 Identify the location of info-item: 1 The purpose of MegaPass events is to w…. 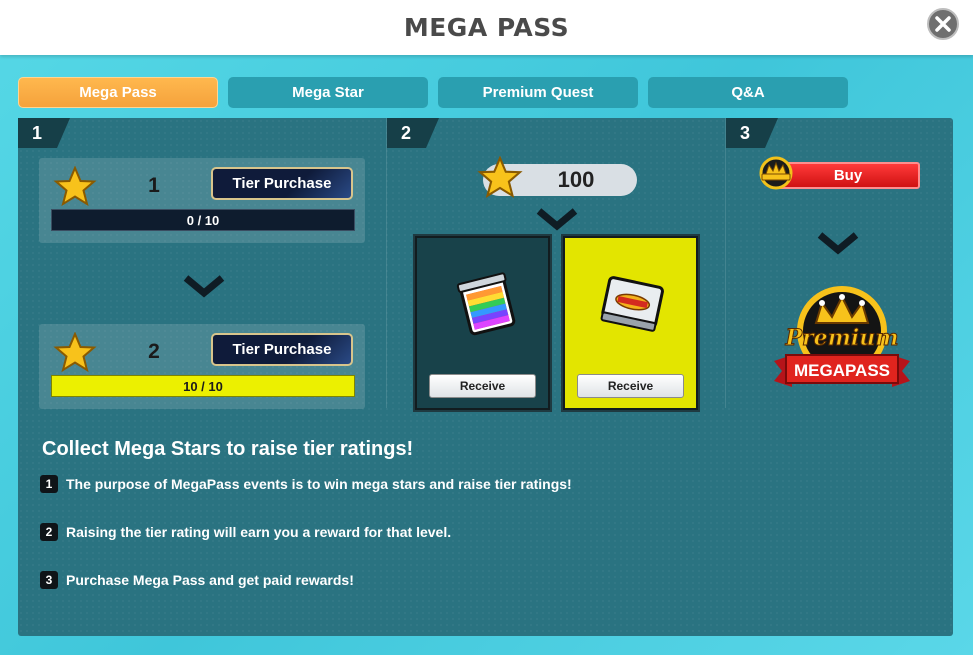
(306, 484).